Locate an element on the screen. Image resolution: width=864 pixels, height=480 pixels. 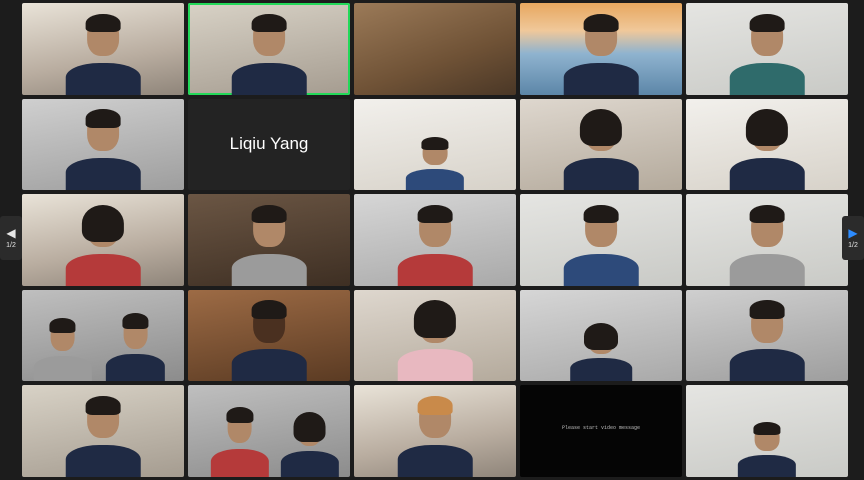
participant-name-tile: Liqiu Yang is located at coordinates (269, 144).